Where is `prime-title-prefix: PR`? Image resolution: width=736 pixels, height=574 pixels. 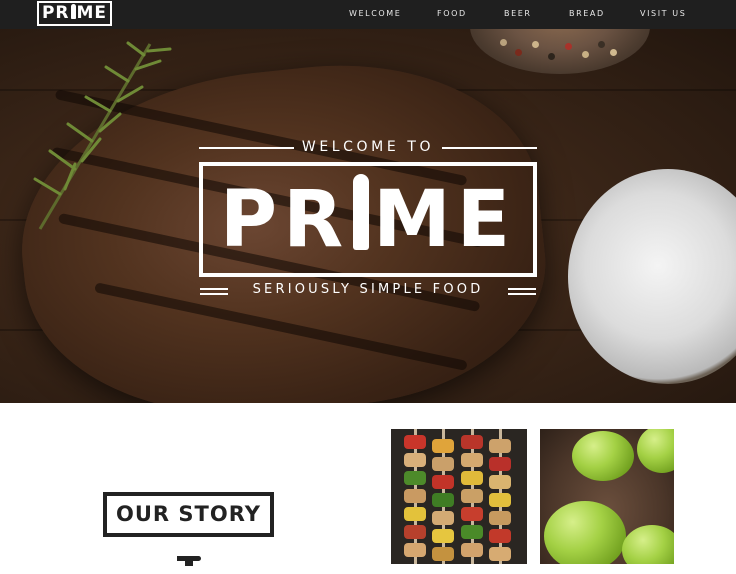 prime-title-prefix: PR is located at coordinates (284, 220).